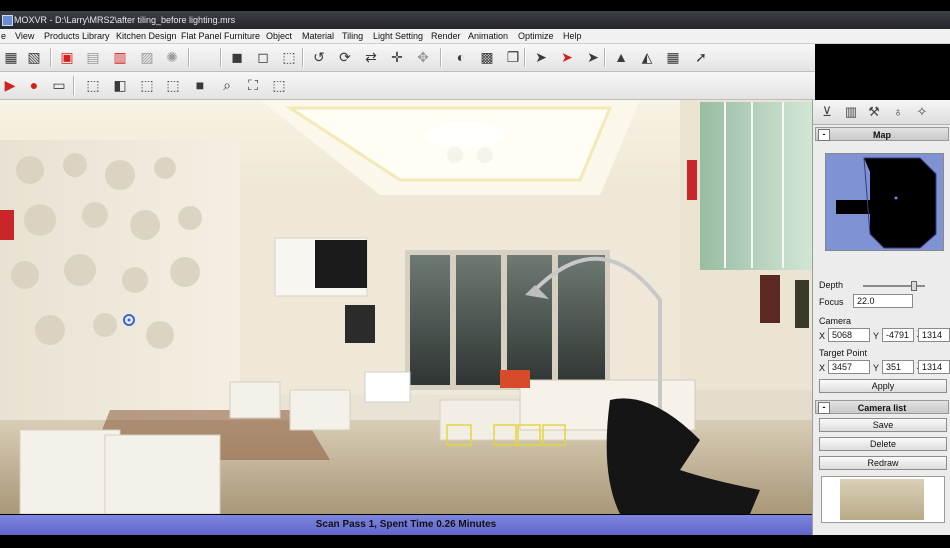 This screenshot has width=950, height=548. Describe the element at coordinates (77, 36) in the screenshot. I see `menu-products-library: Products Library` at that location.